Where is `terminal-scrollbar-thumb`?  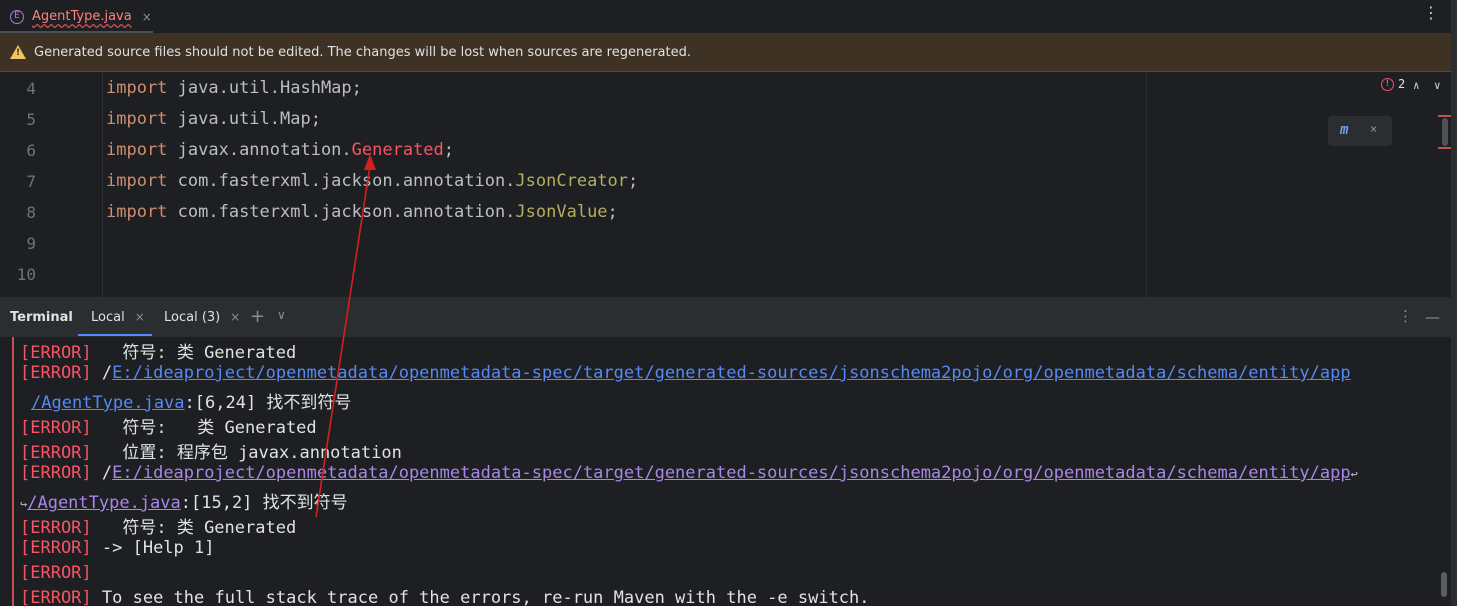
terminal-scrollbar-thumb is located at coordinates (1444, 584).